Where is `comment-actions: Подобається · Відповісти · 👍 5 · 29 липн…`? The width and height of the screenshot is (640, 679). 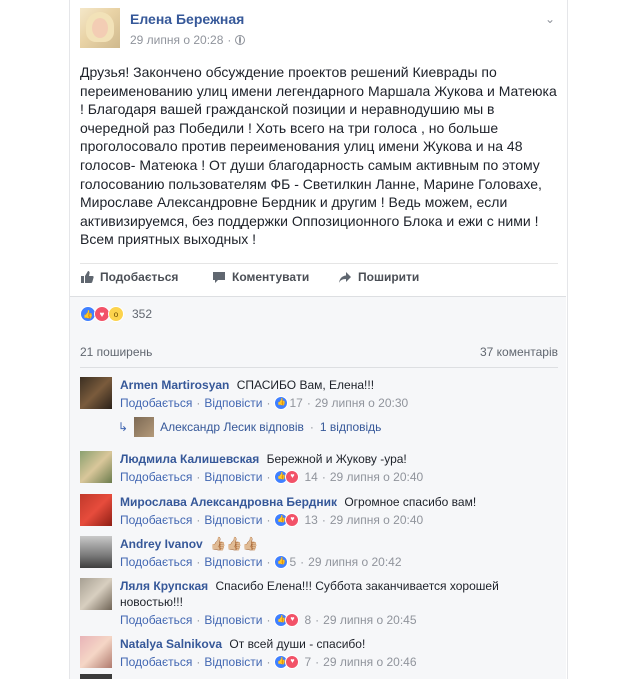
comment-actions: Подобається · Відповісти · 👍 5 · 29 липн… is located at coordinates (335, 562).